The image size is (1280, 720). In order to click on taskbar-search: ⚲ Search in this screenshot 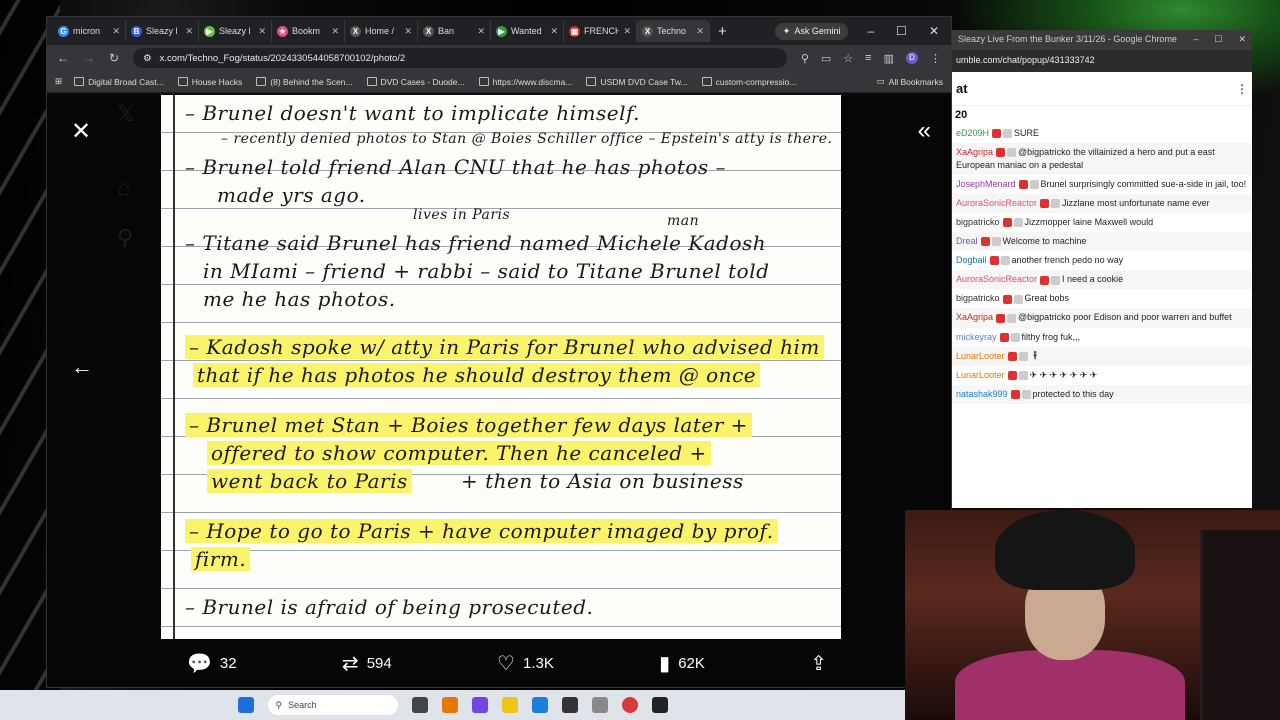, I will do `click(332, 705)`.